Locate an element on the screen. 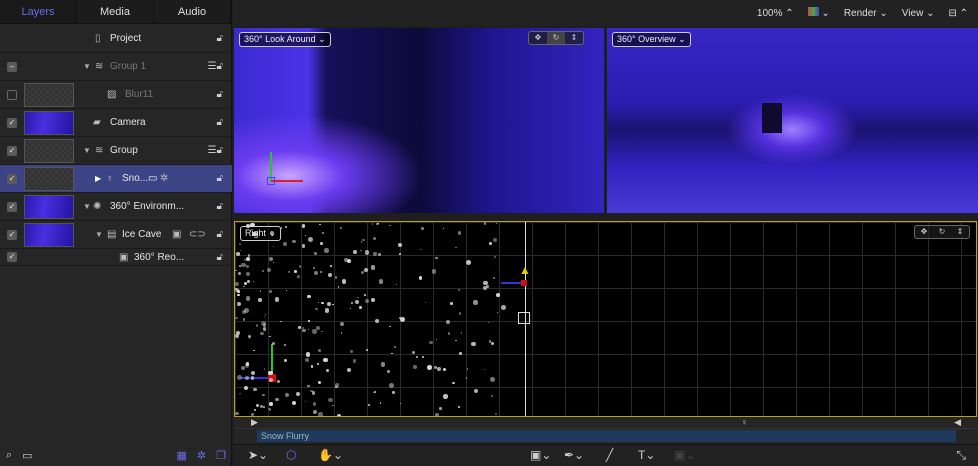 This screenshot has height=466, width=978. shape-tool-icon: ▣⌄ is located at coordinates (540, 455).